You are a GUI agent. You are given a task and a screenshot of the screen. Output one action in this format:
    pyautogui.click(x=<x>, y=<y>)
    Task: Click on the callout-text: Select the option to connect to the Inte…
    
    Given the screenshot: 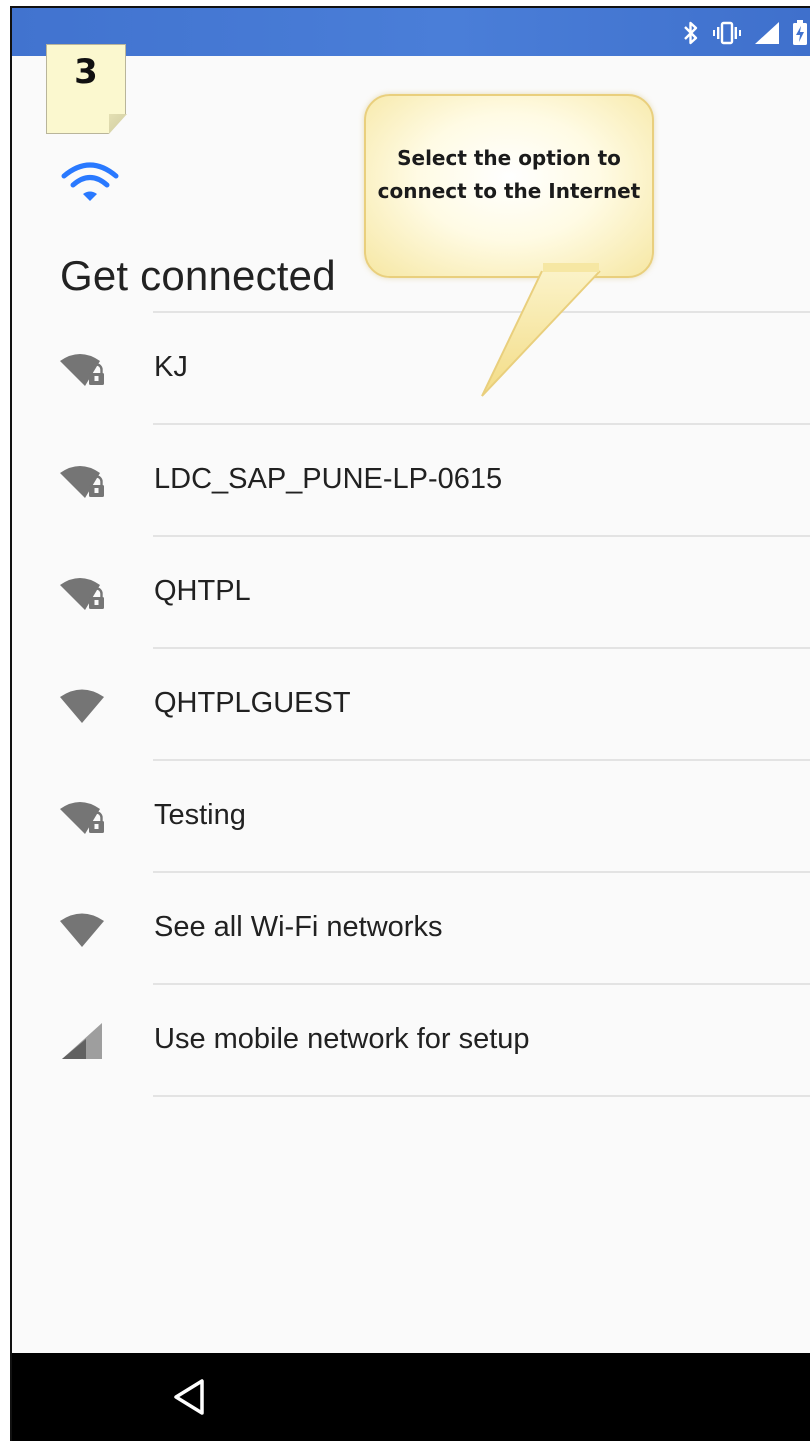 What is the action you would take?
    pyautogui.click(x=509, y=174)
    